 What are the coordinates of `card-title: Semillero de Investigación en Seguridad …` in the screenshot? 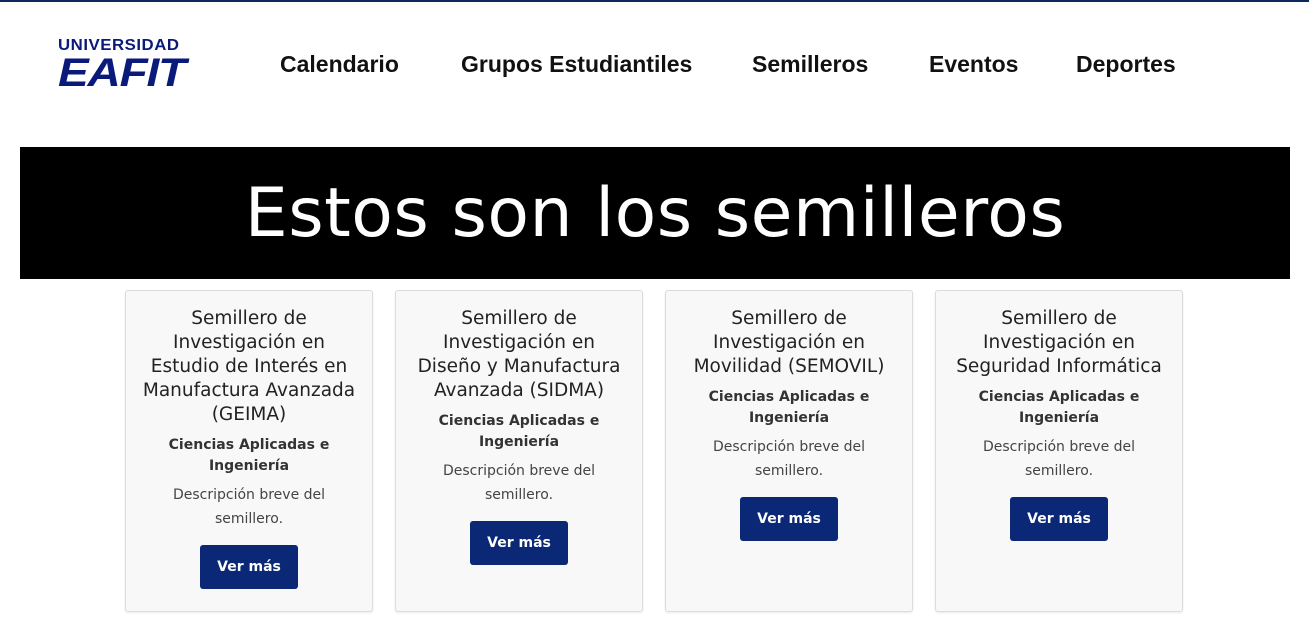 It's located at (1059, 342).